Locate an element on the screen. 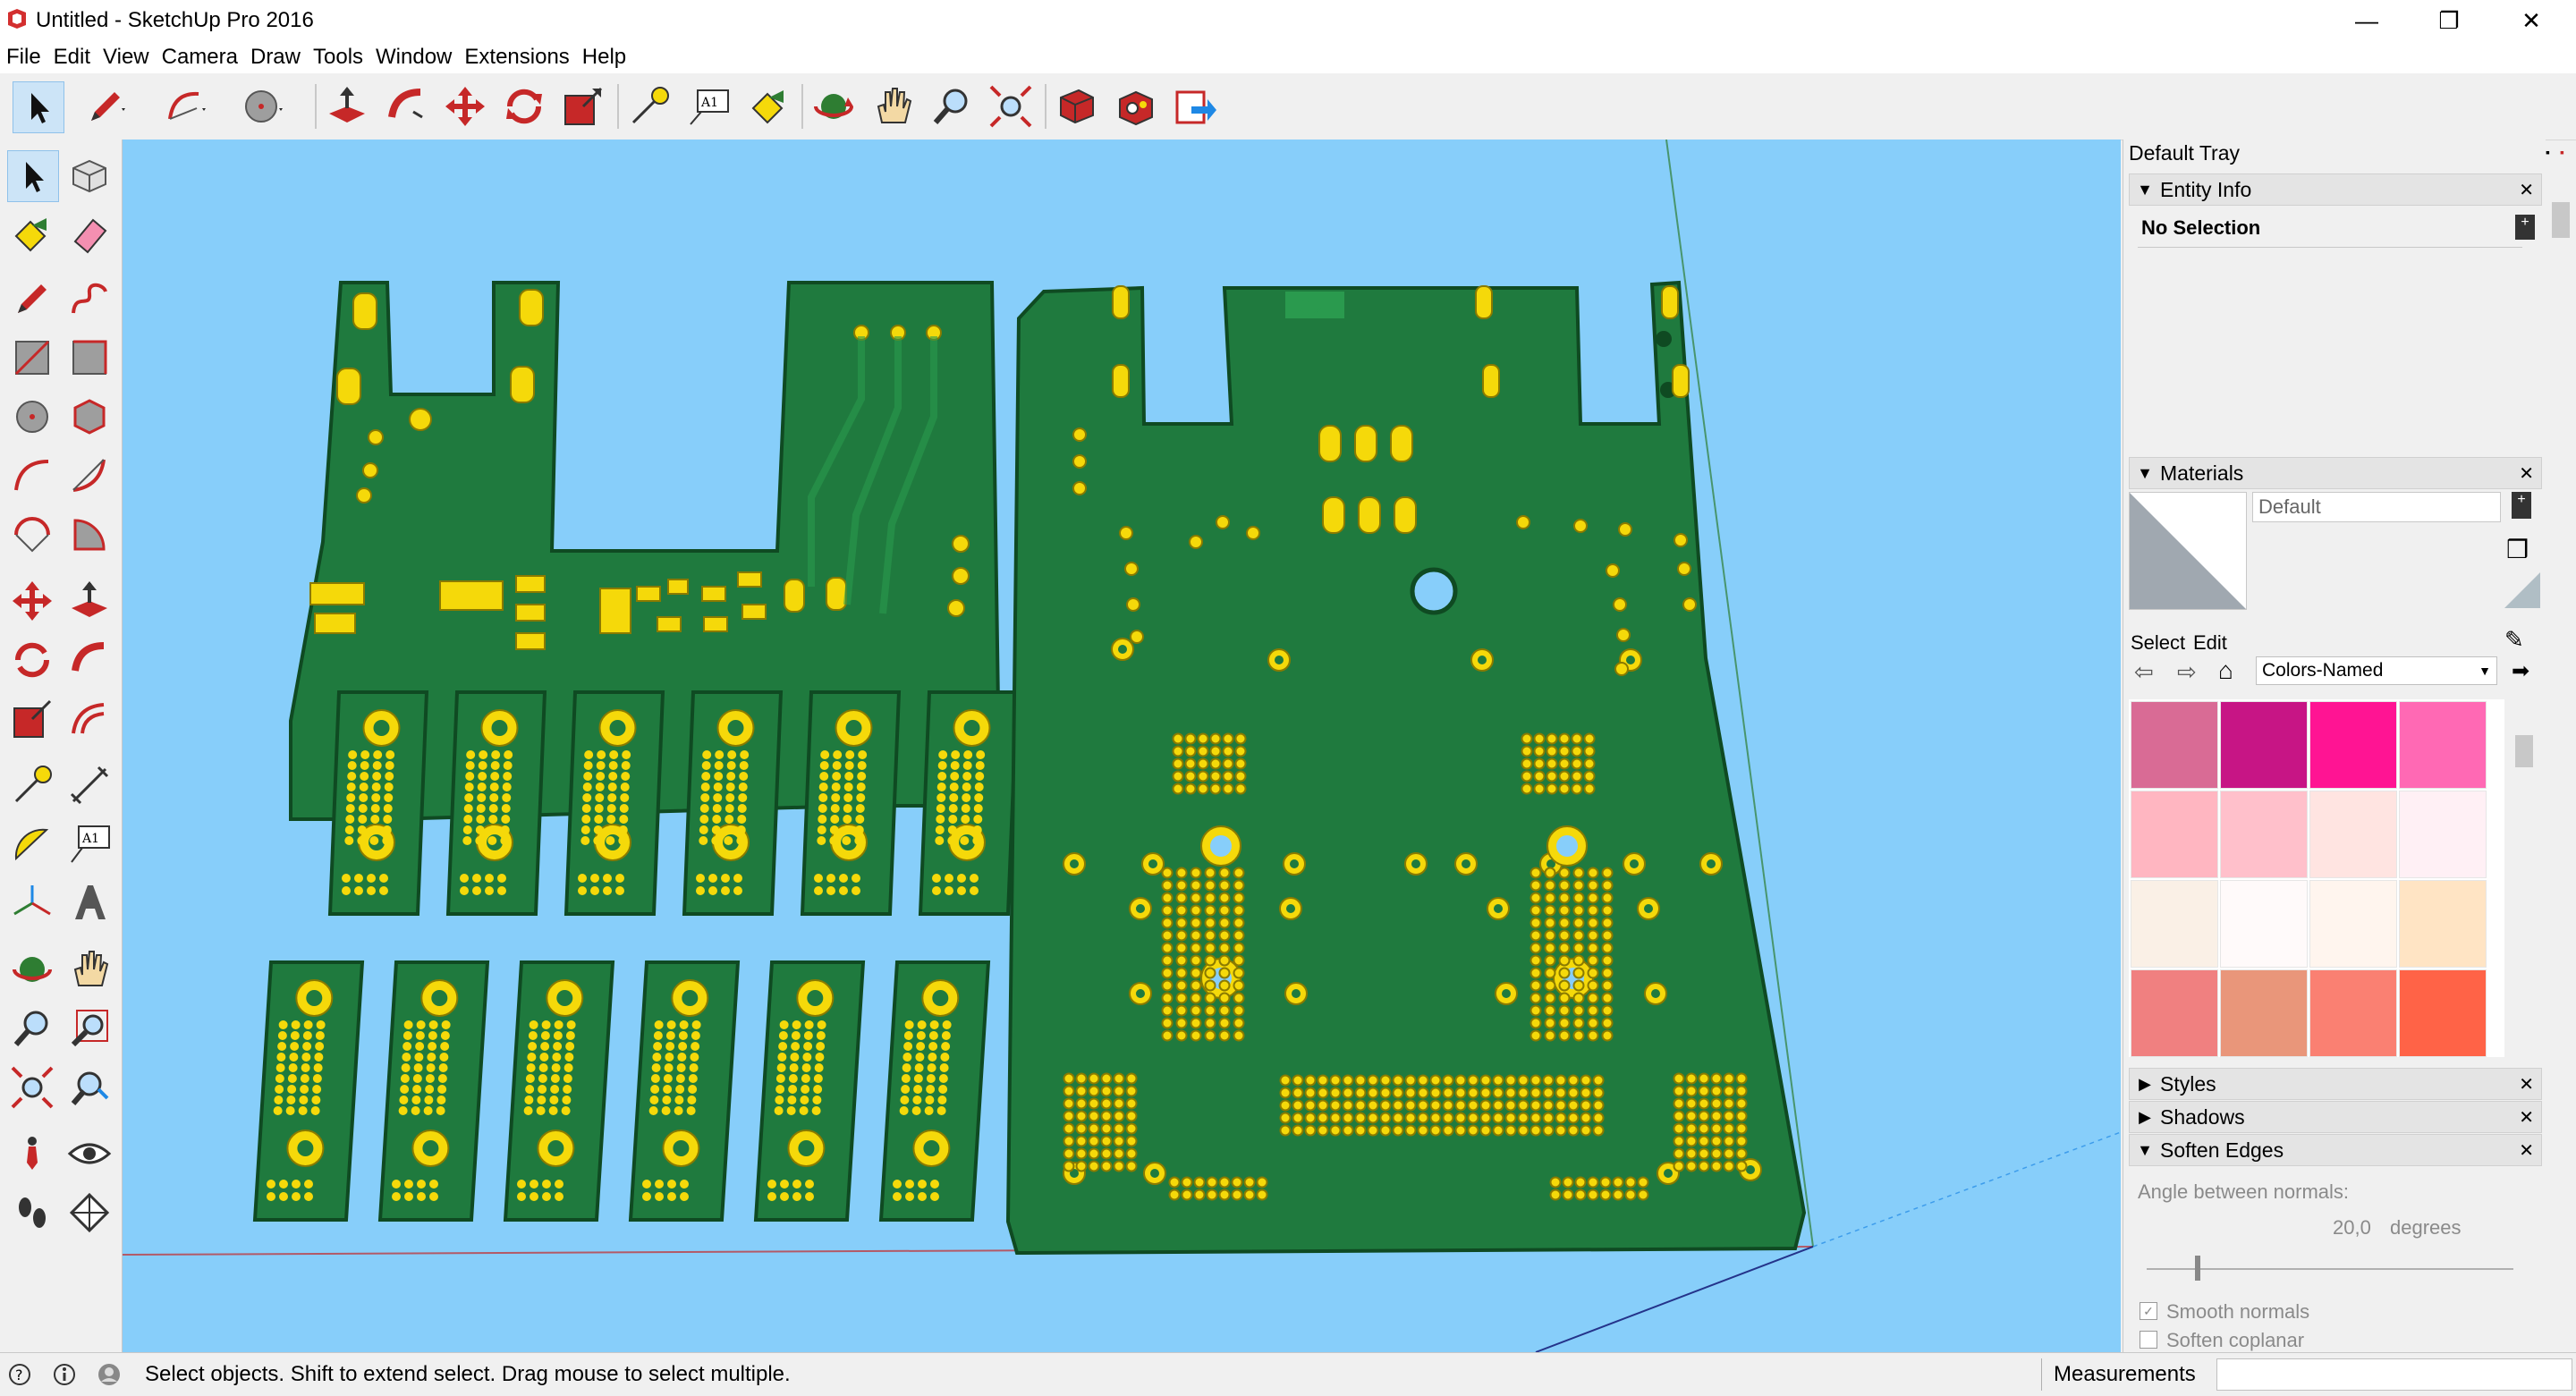 The height and width of the screenshot is (1396, 2576). maximize-button: ❐ is located at coordinates (2449, 20).